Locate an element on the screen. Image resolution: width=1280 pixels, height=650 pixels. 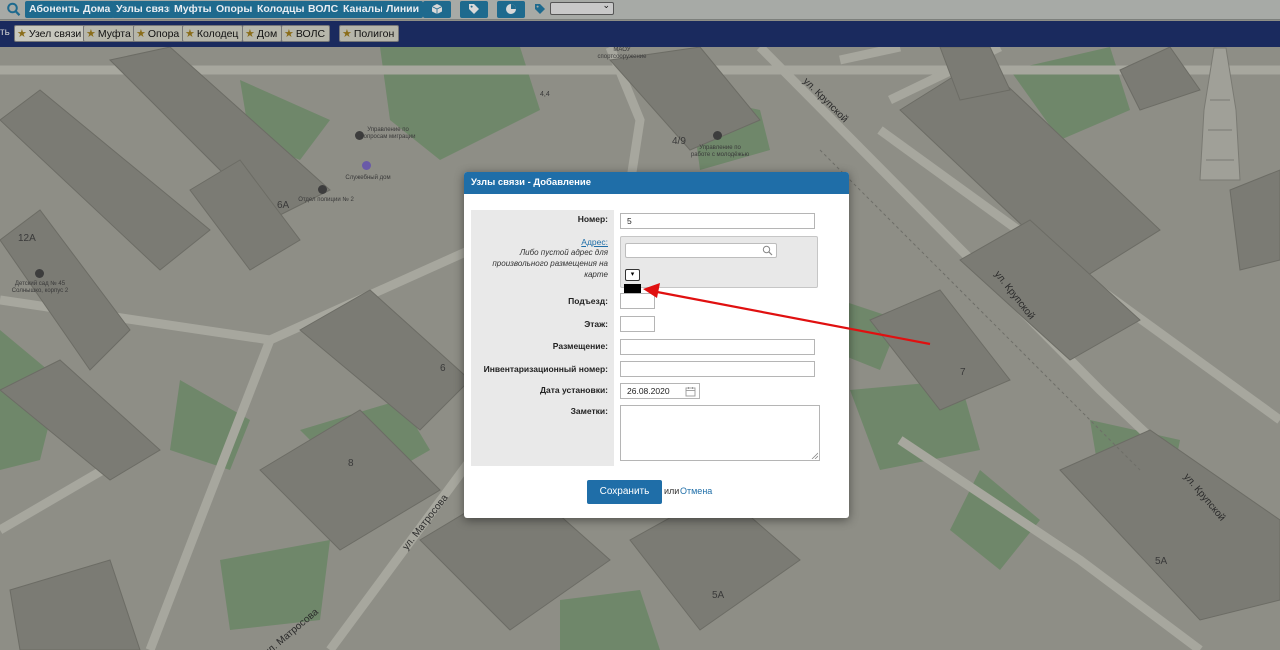
poi-label: Детский сад № 45 Солнышко, корпус 2 is located at coordinates (40, 287).